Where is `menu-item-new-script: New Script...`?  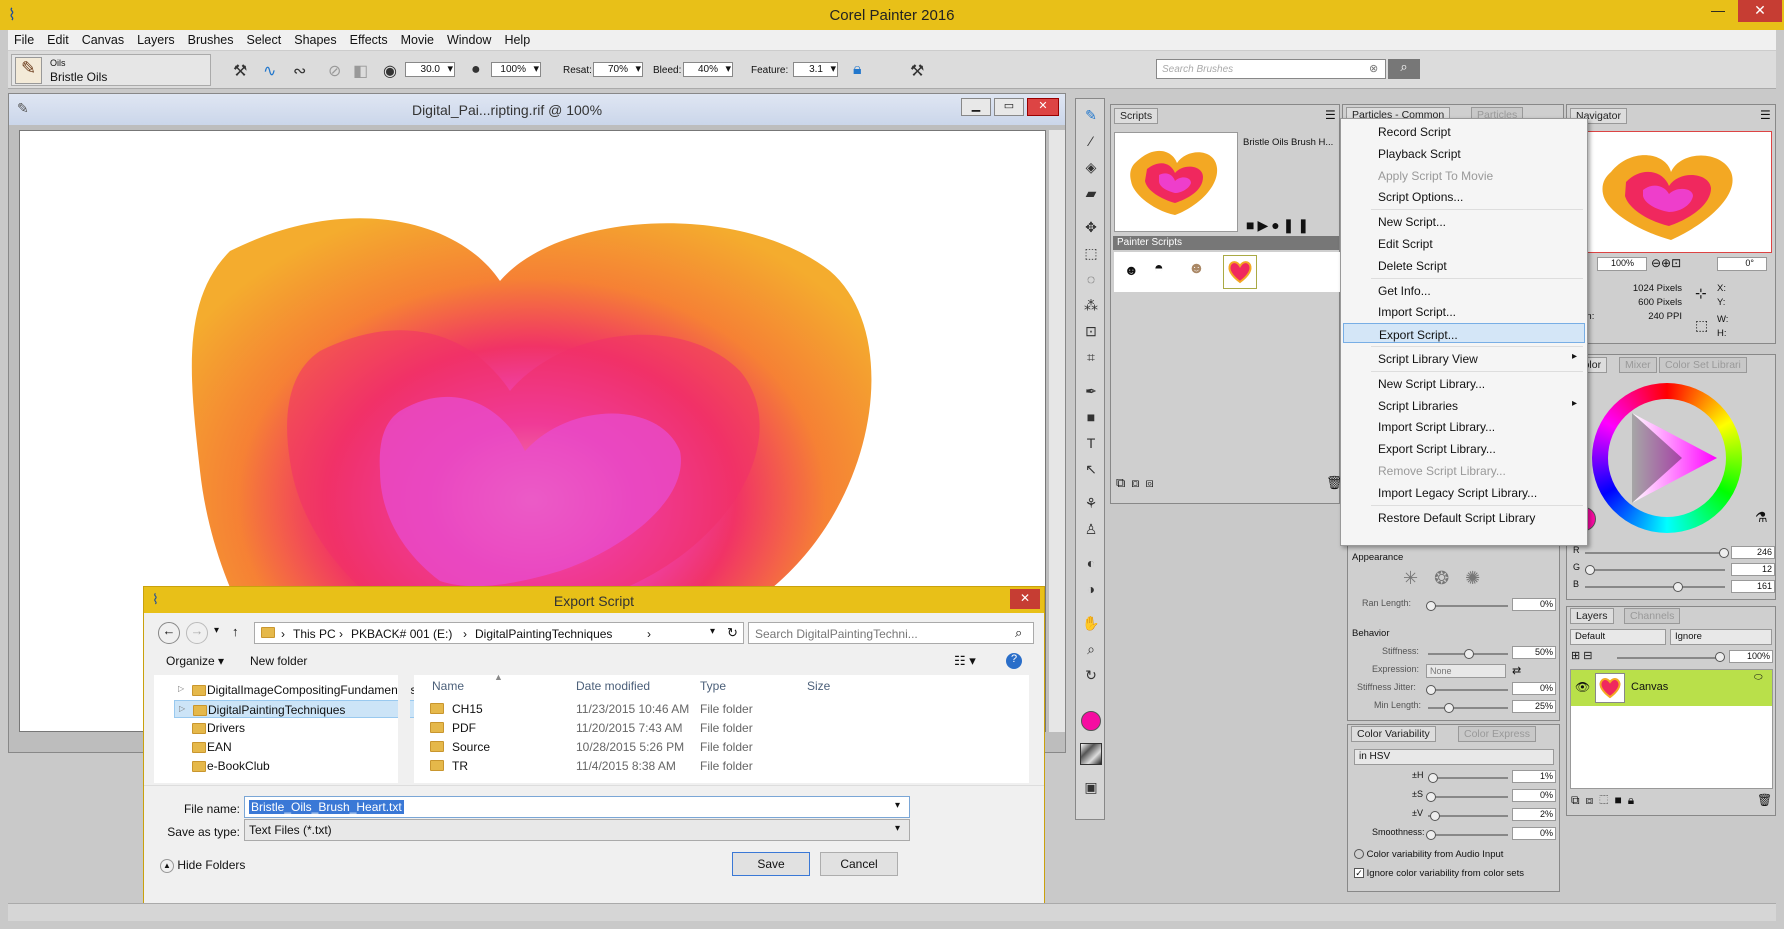
menu-item-new-script: New Script... is located at coordinates (1464, 221).